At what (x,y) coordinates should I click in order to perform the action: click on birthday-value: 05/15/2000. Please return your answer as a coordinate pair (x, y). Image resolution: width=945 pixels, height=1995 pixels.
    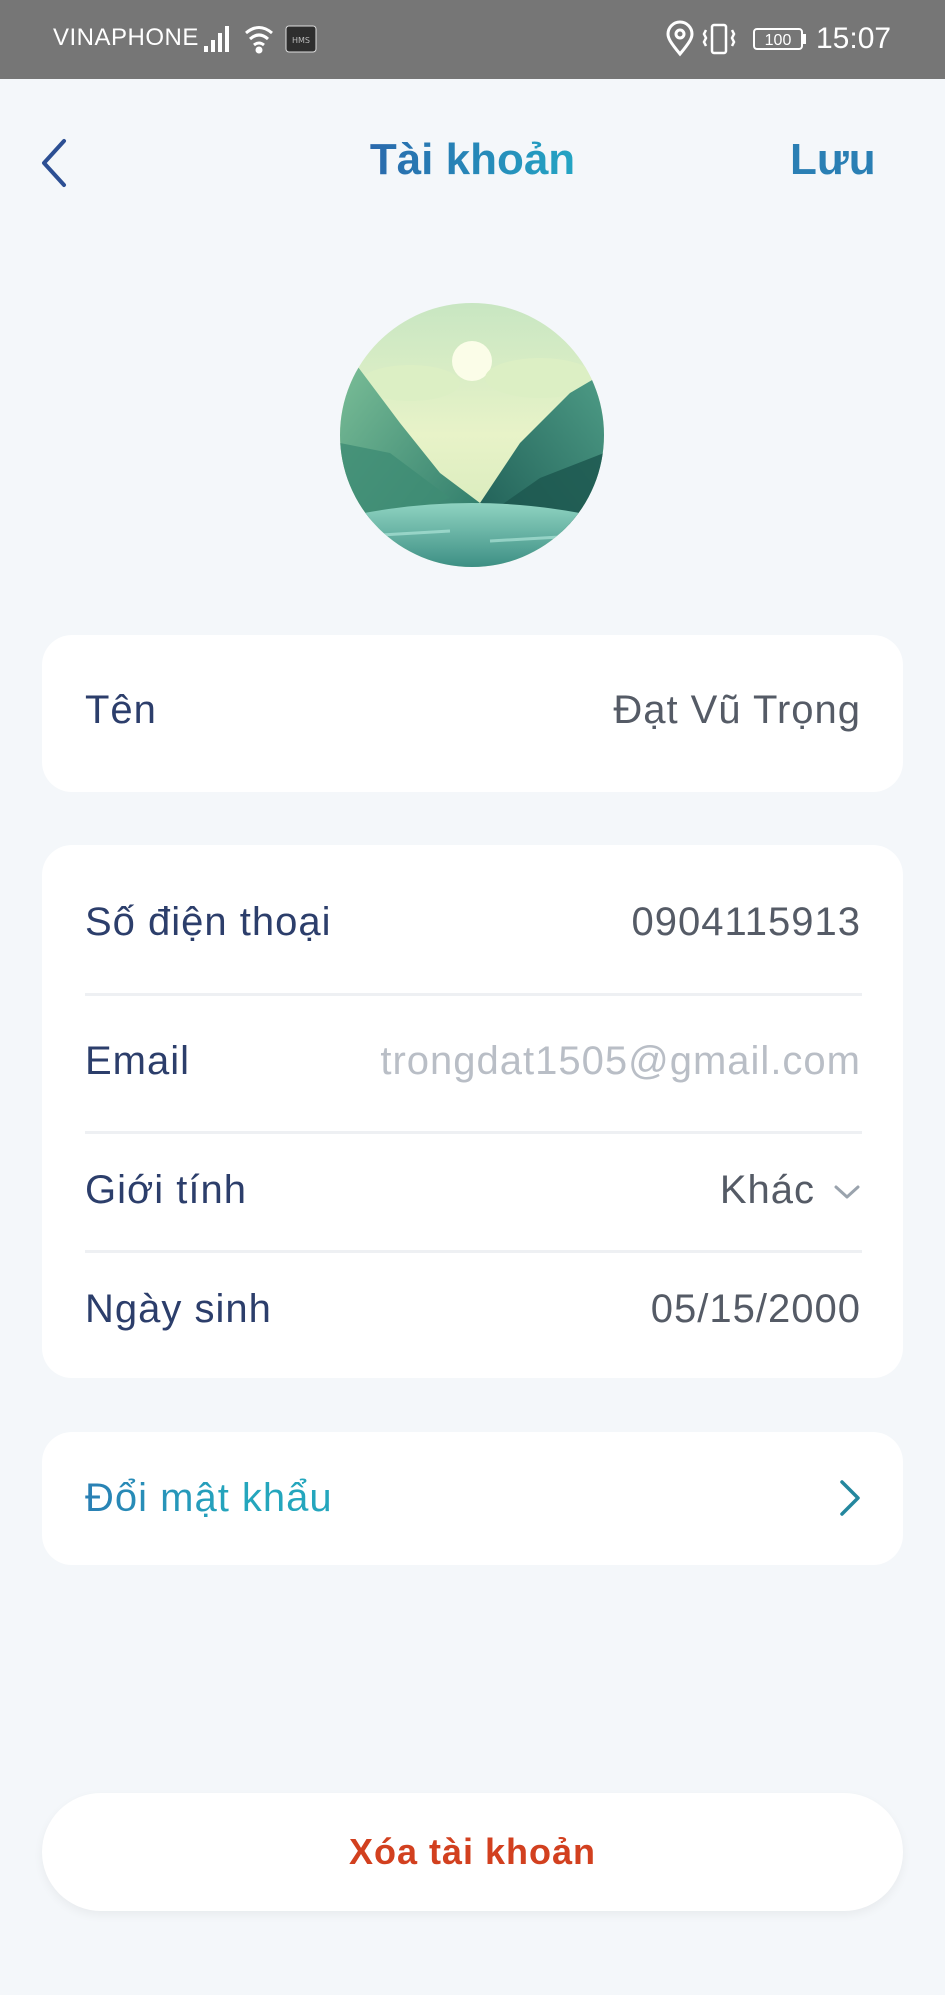
    Looking at the image, I should click on (756, 1309).